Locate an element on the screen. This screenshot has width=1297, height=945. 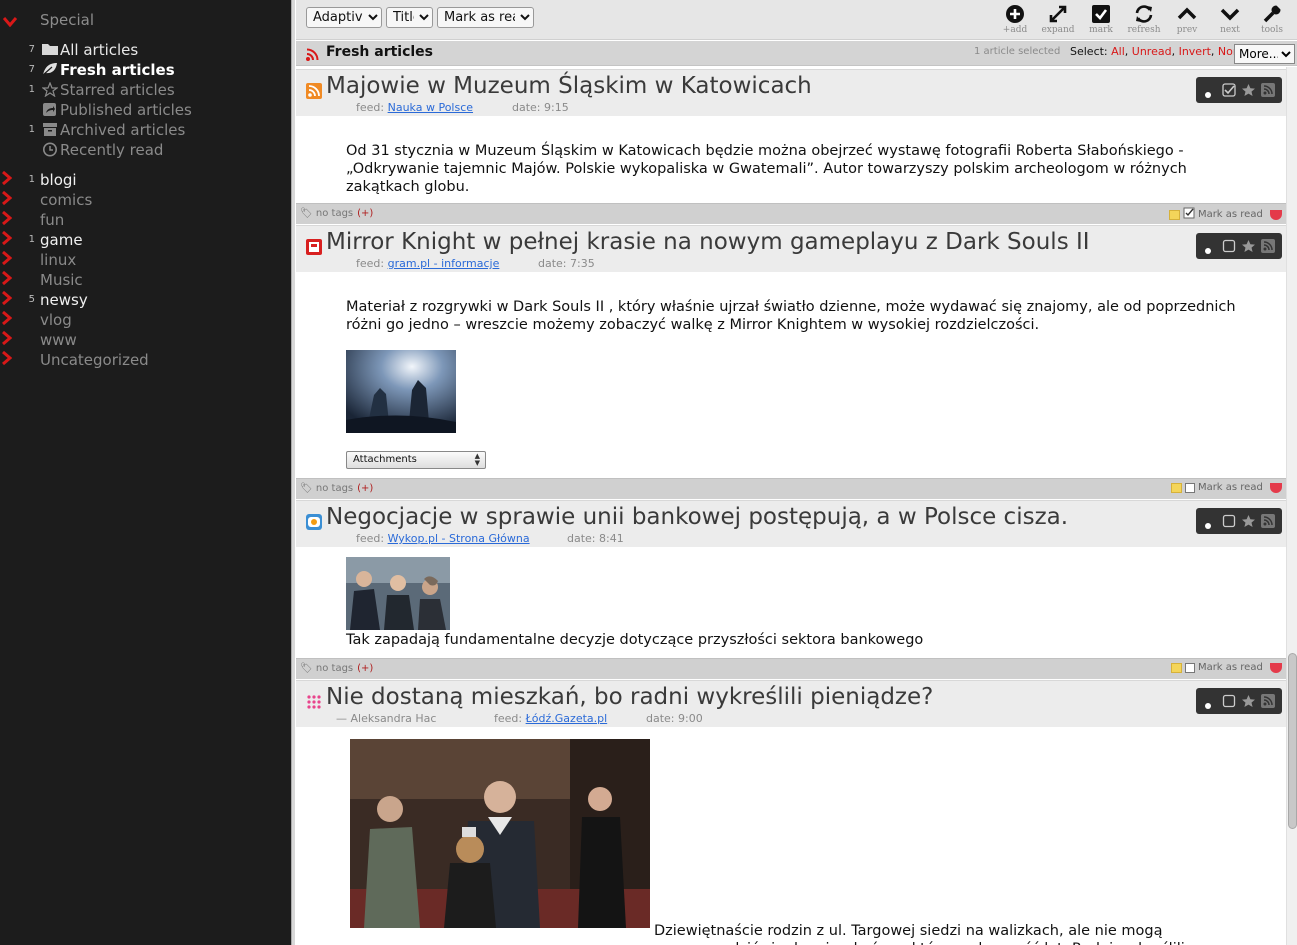
feed-link: Łódź.Gazeta.pl is located at coordinates (567, 718).